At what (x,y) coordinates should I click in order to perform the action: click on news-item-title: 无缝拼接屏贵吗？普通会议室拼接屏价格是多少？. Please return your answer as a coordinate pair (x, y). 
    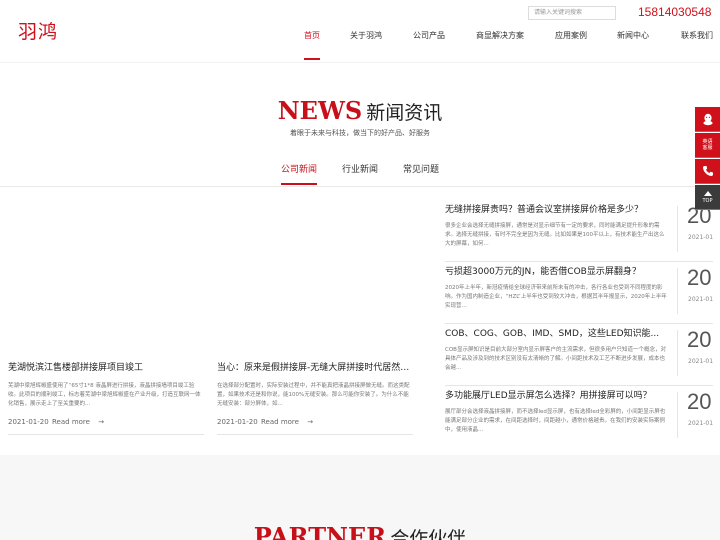
    Looking at the image, I should click on (556, 208).